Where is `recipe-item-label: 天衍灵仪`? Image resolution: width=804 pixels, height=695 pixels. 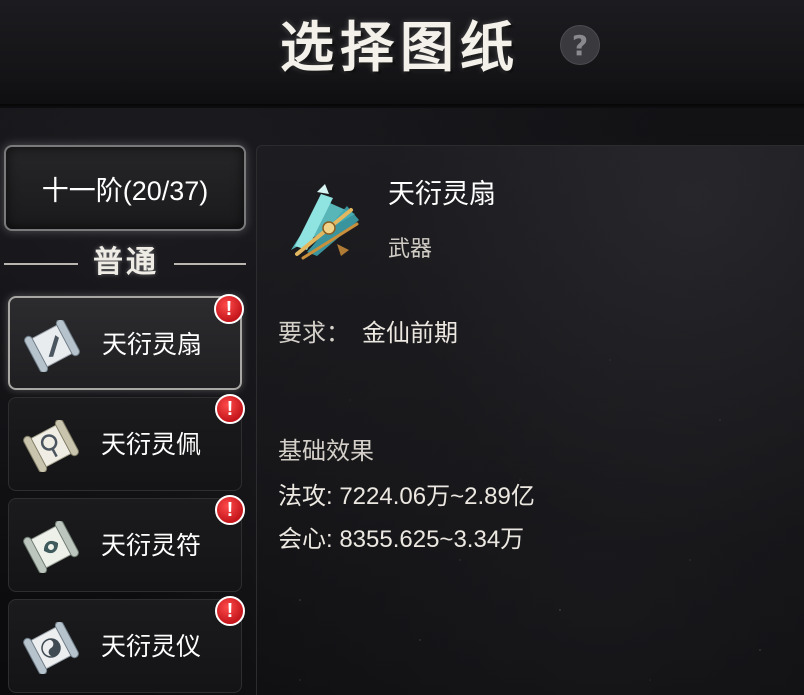
recipe-item-label: 天衍灵仪 is located at coordinates (151, 646).